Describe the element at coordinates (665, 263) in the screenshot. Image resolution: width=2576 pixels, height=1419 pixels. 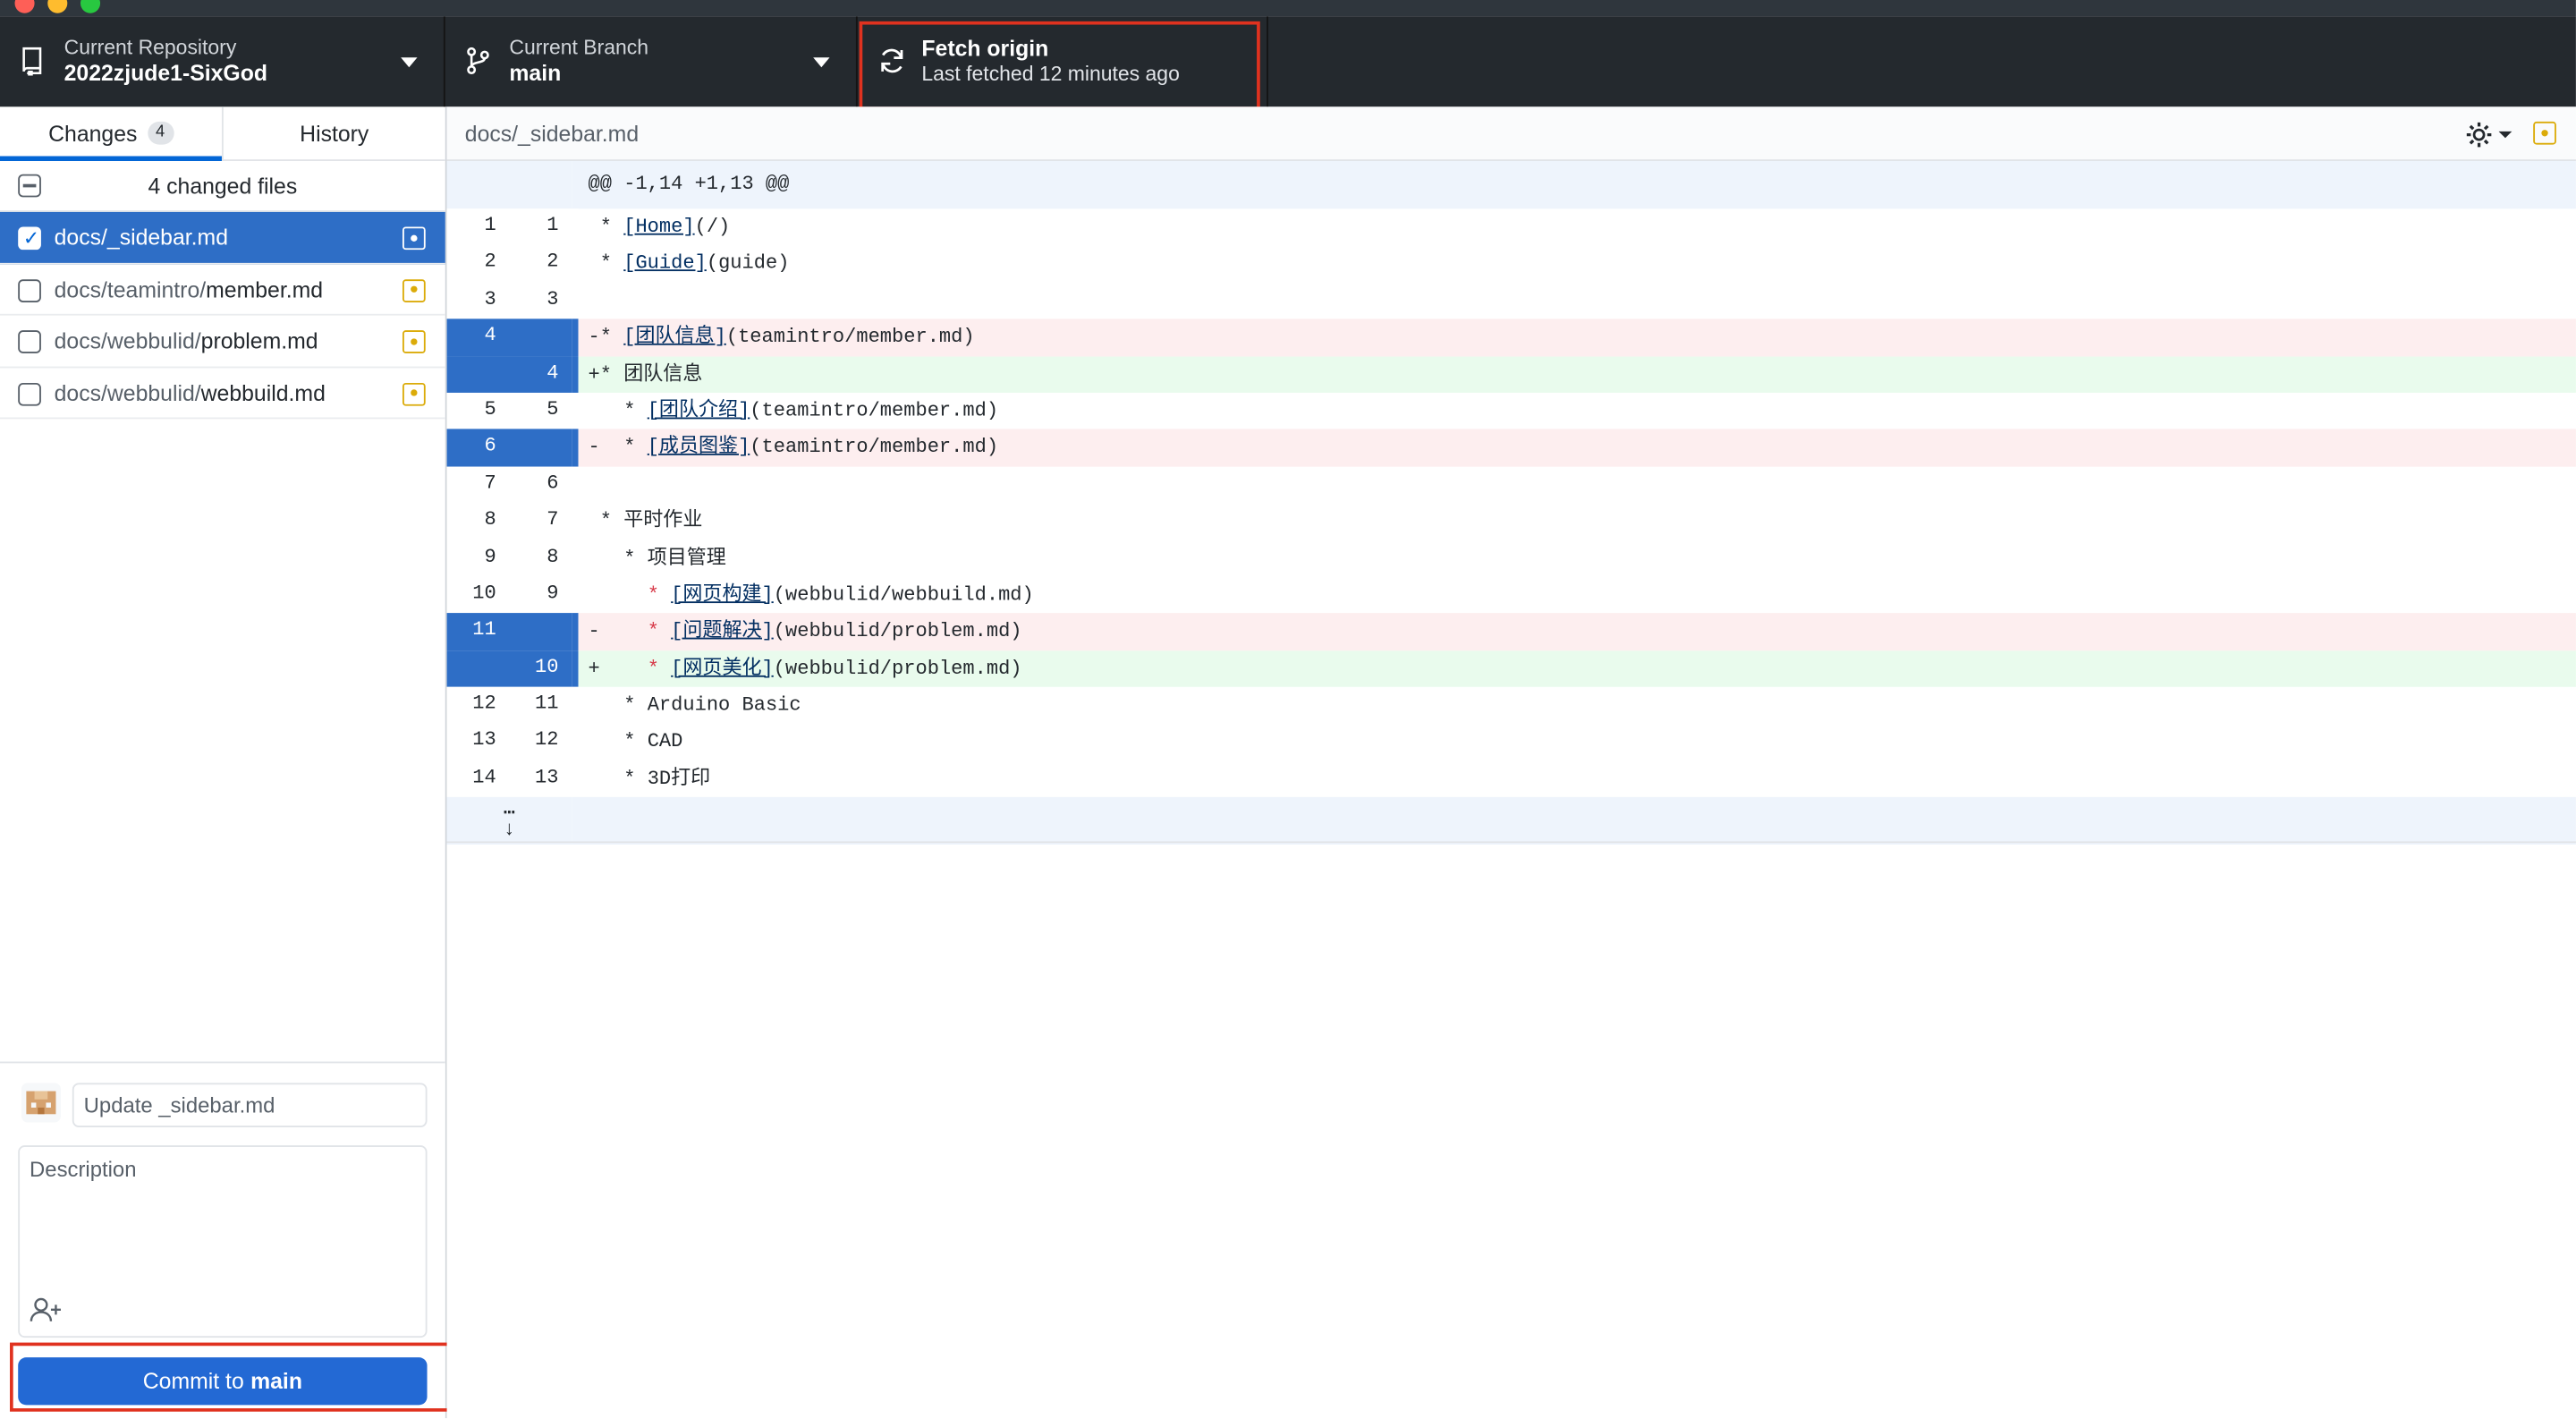
I see `markdown-link: [Guide]` at that location.